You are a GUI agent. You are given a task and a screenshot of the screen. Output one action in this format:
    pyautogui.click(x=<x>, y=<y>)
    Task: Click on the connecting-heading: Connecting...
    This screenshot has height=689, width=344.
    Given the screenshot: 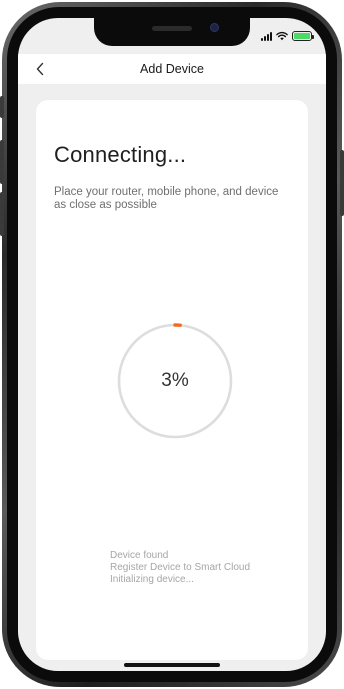 What is the action you would take?
    pyautogui.click(x=120, y=154)
    